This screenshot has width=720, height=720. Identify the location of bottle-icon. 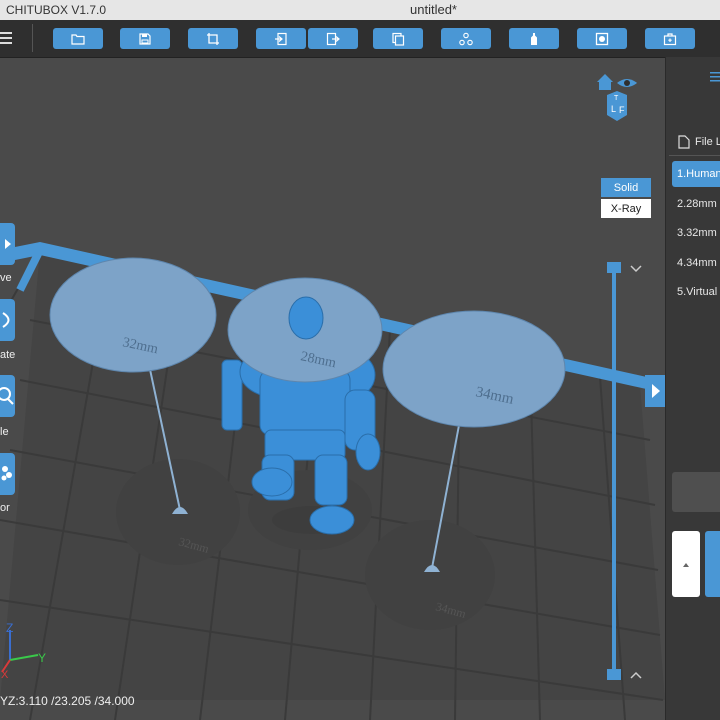
(534, 38).